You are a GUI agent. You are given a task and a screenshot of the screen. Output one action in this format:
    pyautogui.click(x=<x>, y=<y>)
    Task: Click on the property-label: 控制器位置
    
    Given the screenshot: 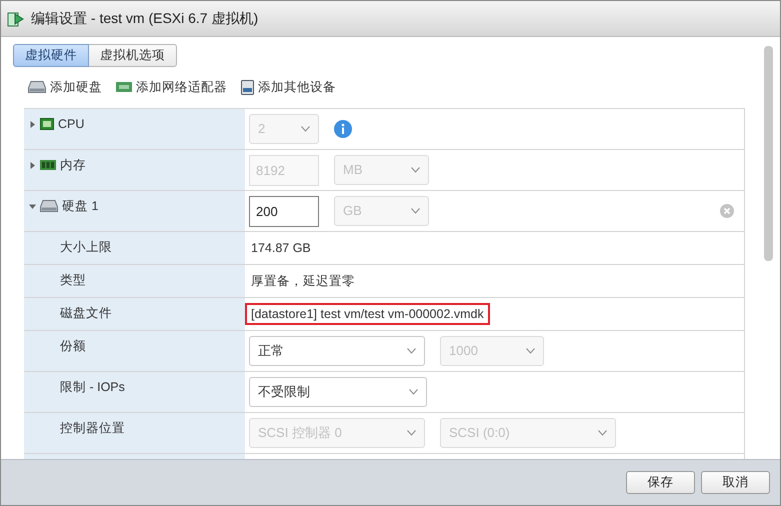 What is the action you would take?
    pyautogui.click(x=92, y=428)
    